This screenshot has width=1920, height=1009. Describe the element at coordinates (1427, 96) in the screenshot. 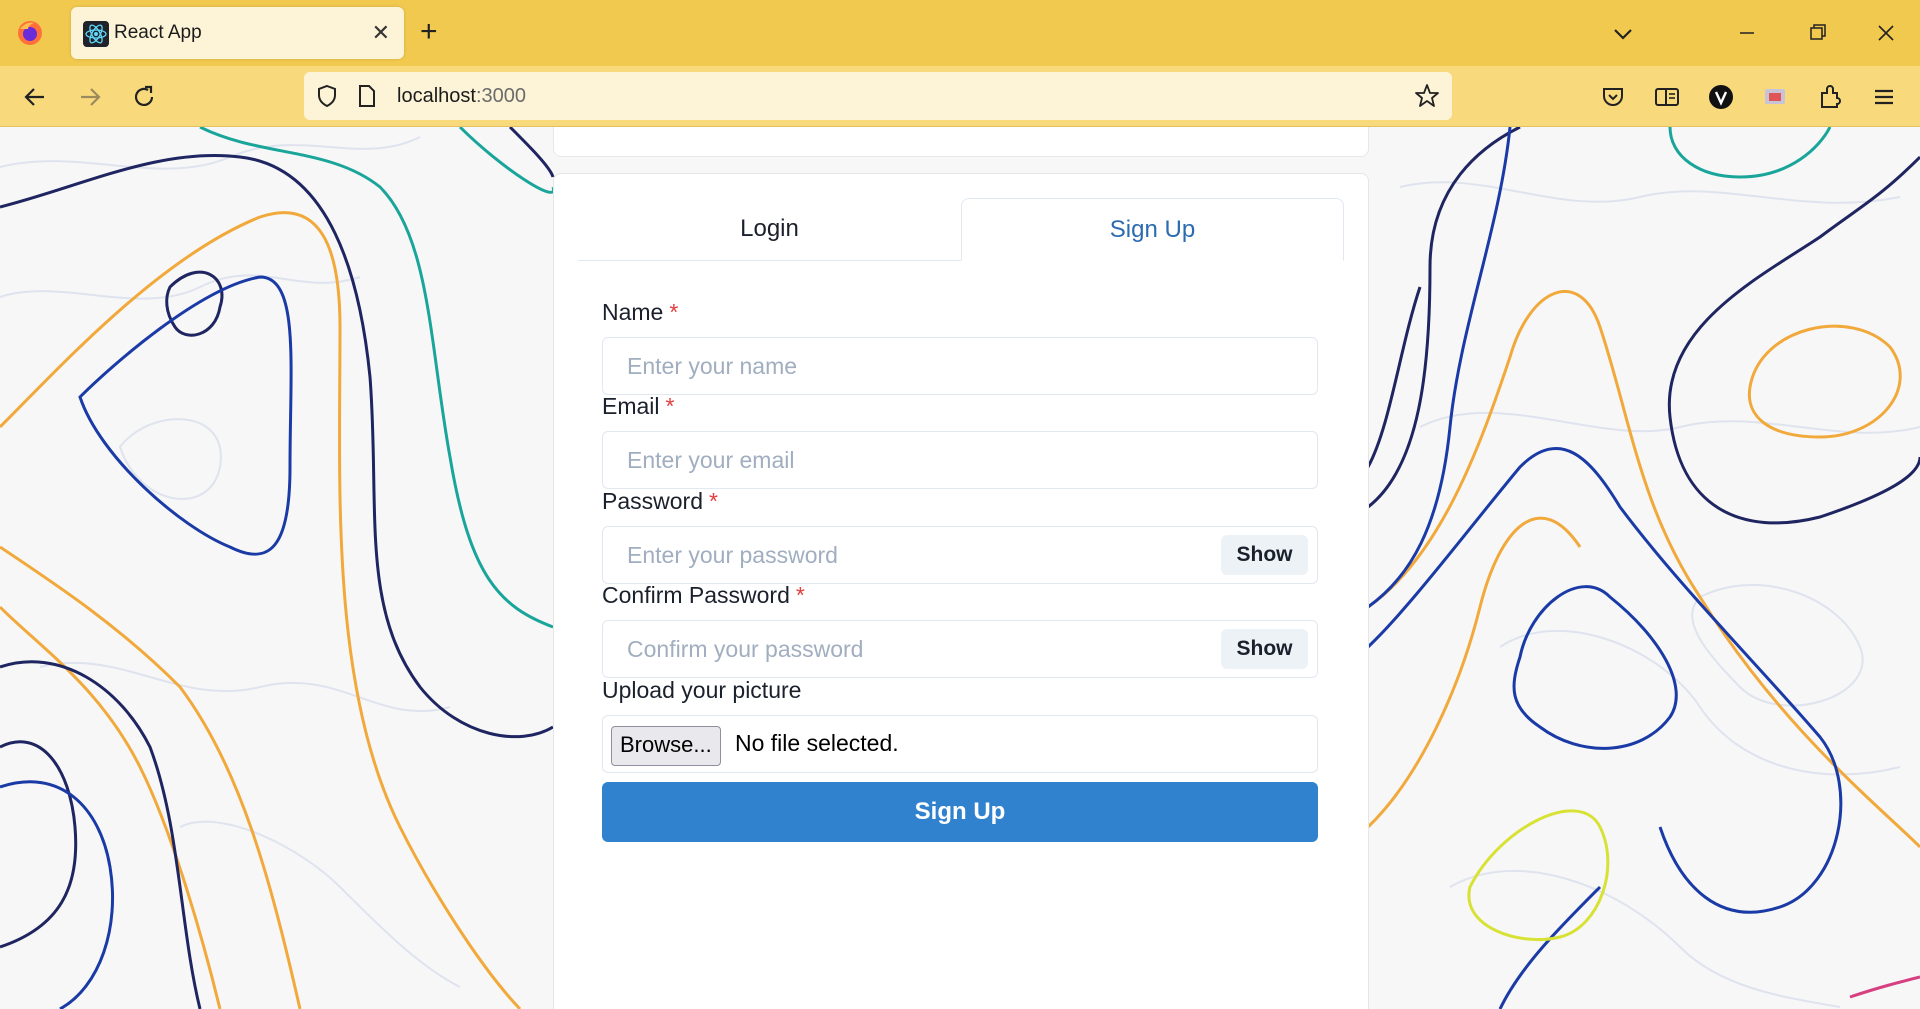

I see `star-icon` at that location.